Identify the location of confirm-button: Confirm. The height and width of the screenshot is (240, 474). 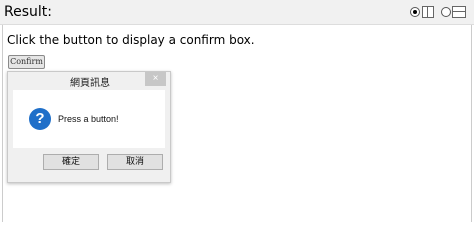
(26, 62).